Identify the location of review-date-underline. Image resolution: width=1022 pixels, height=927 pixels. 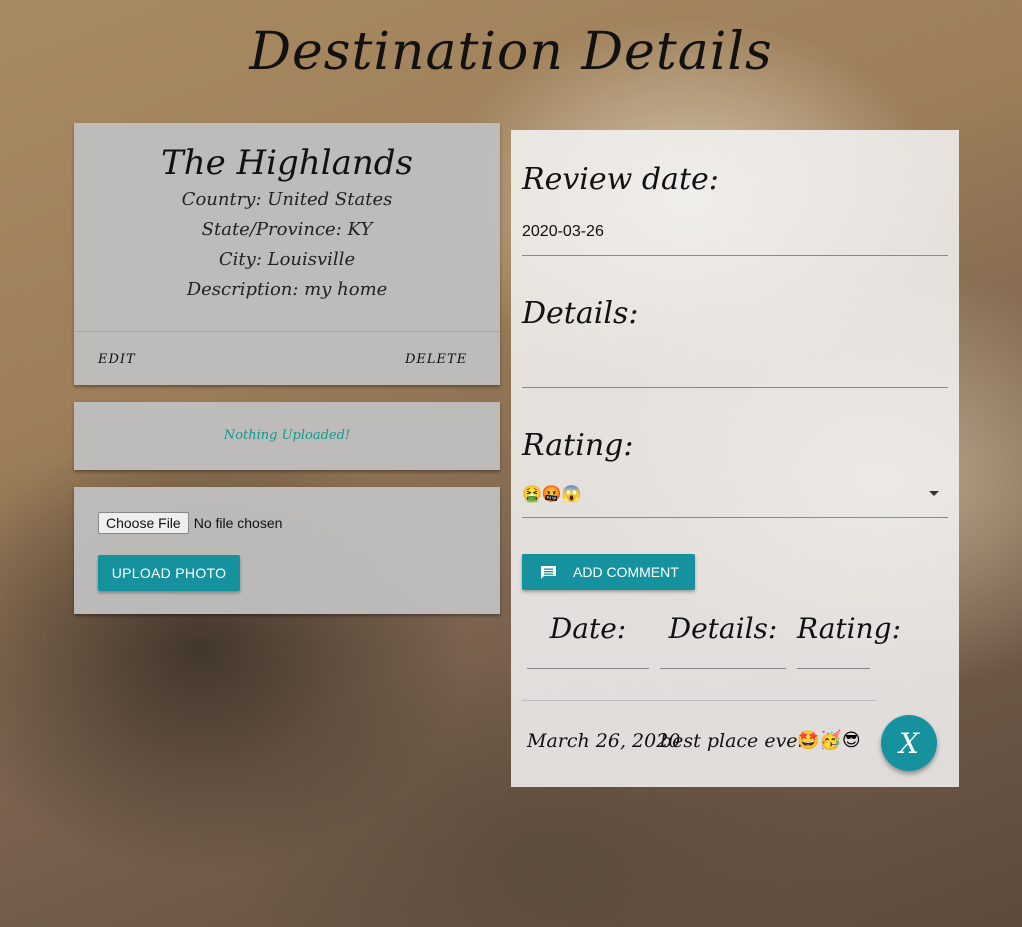
(735, 255).